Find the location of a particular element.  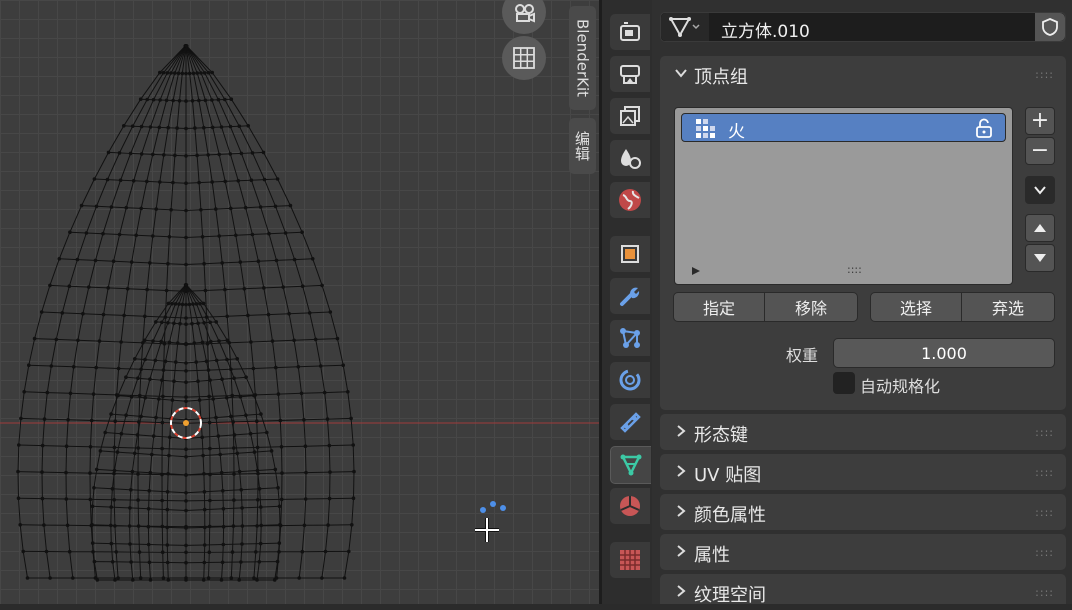

tab-view-layer is located at coordinates (630, 116).